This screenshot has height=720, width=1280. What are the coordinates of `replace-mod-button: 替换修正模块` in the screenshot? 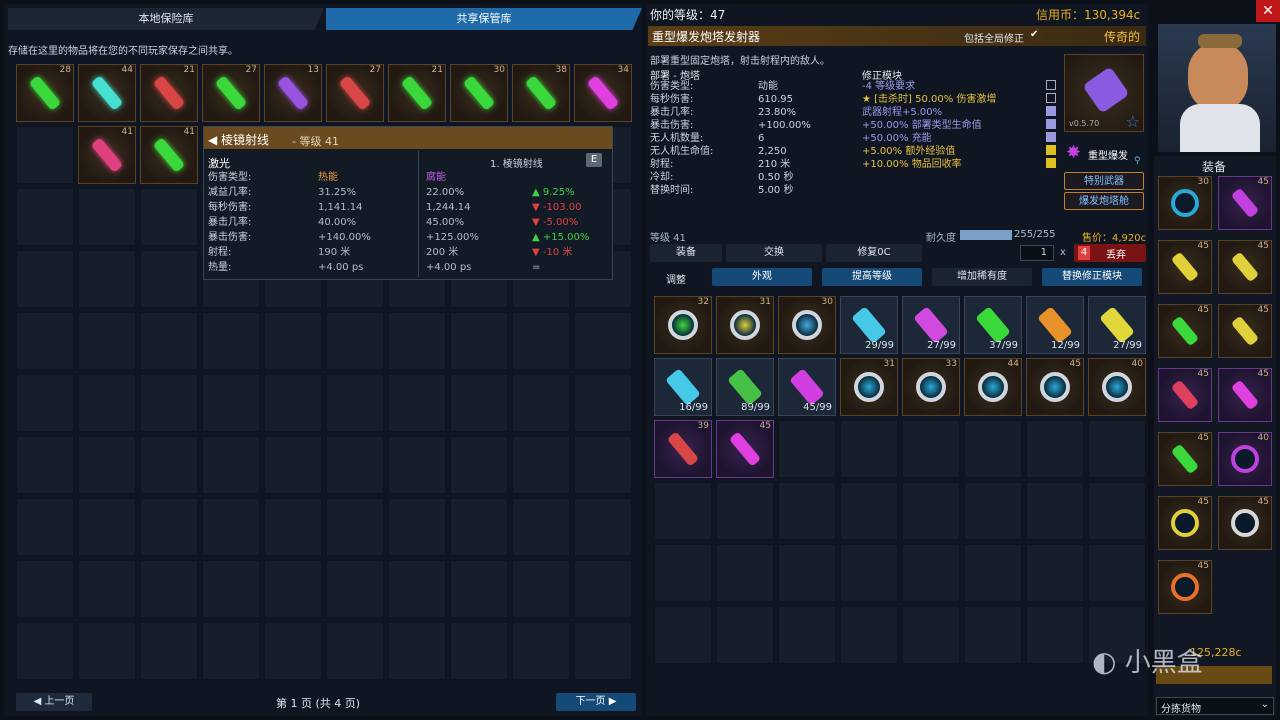 It's located at (1092, 277).